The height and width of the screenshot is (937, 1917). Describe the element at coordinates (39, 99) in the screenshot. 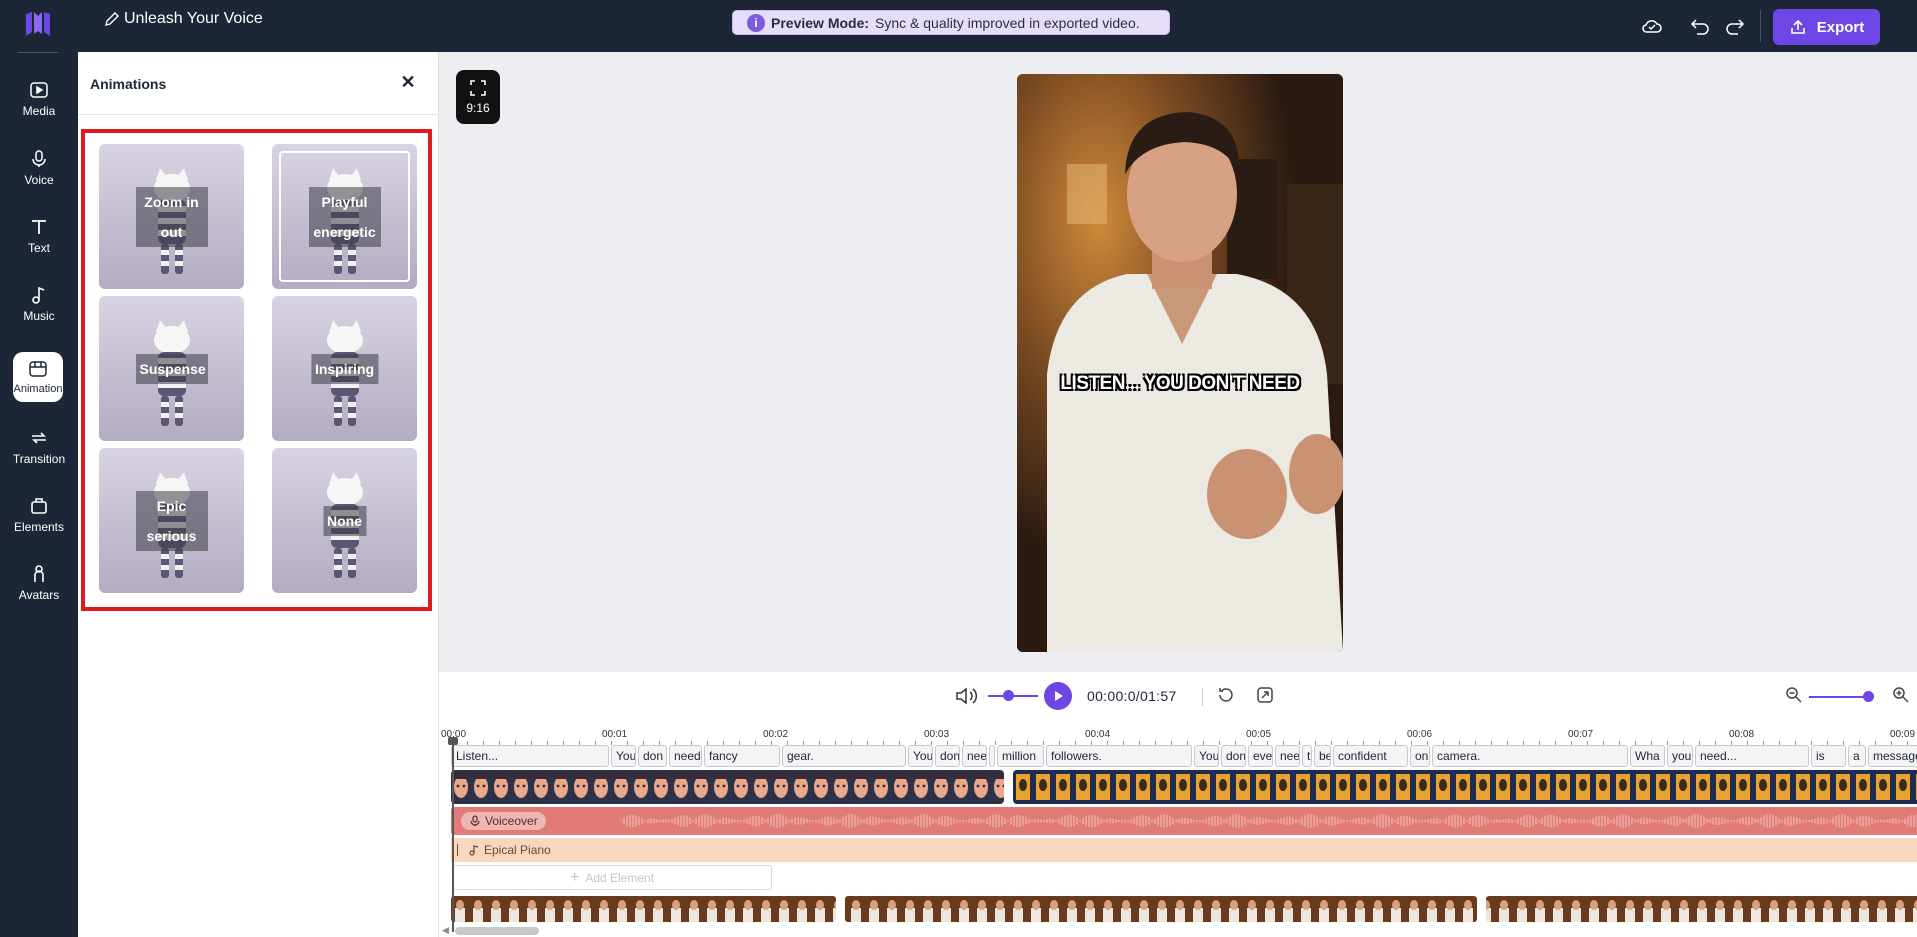

I see `rail-item-media: Media` at that location.